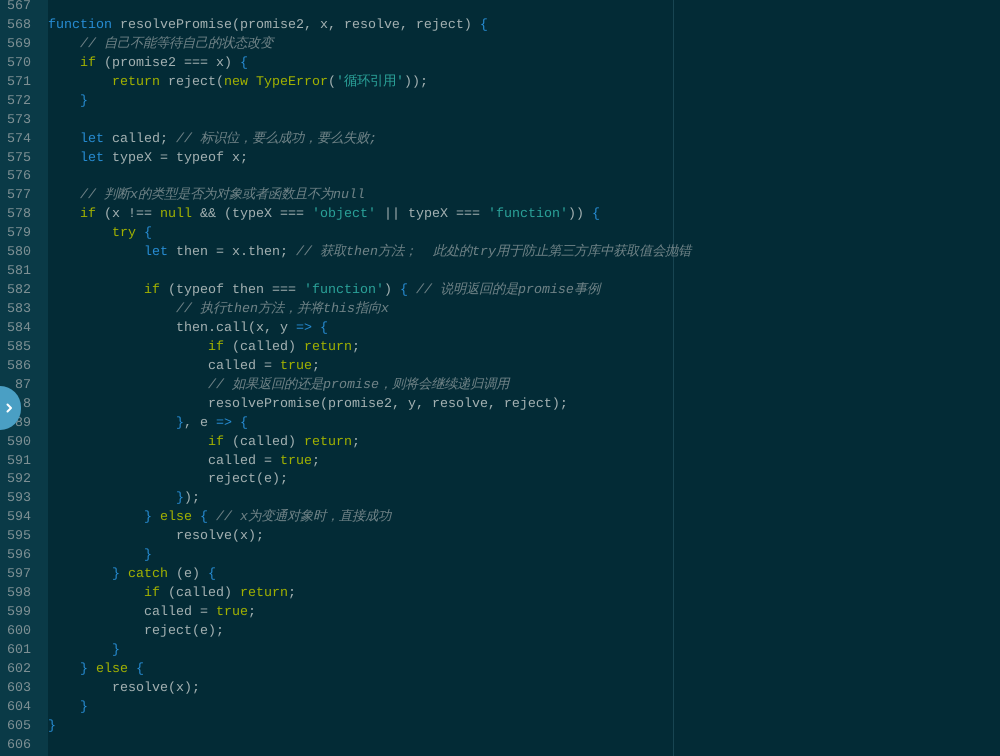  I want to click on line-number: 592, so click(19, 480).